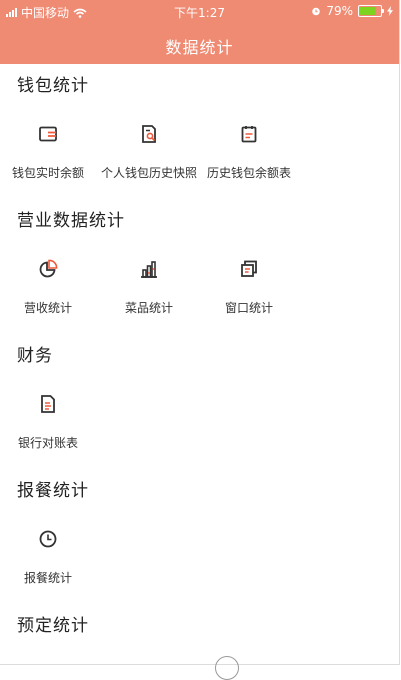  What do you see at coordinates (49, 287) in the screenshot?
I see `item-revenue-statistics: 营收统计` at bounding box center [49, 287].